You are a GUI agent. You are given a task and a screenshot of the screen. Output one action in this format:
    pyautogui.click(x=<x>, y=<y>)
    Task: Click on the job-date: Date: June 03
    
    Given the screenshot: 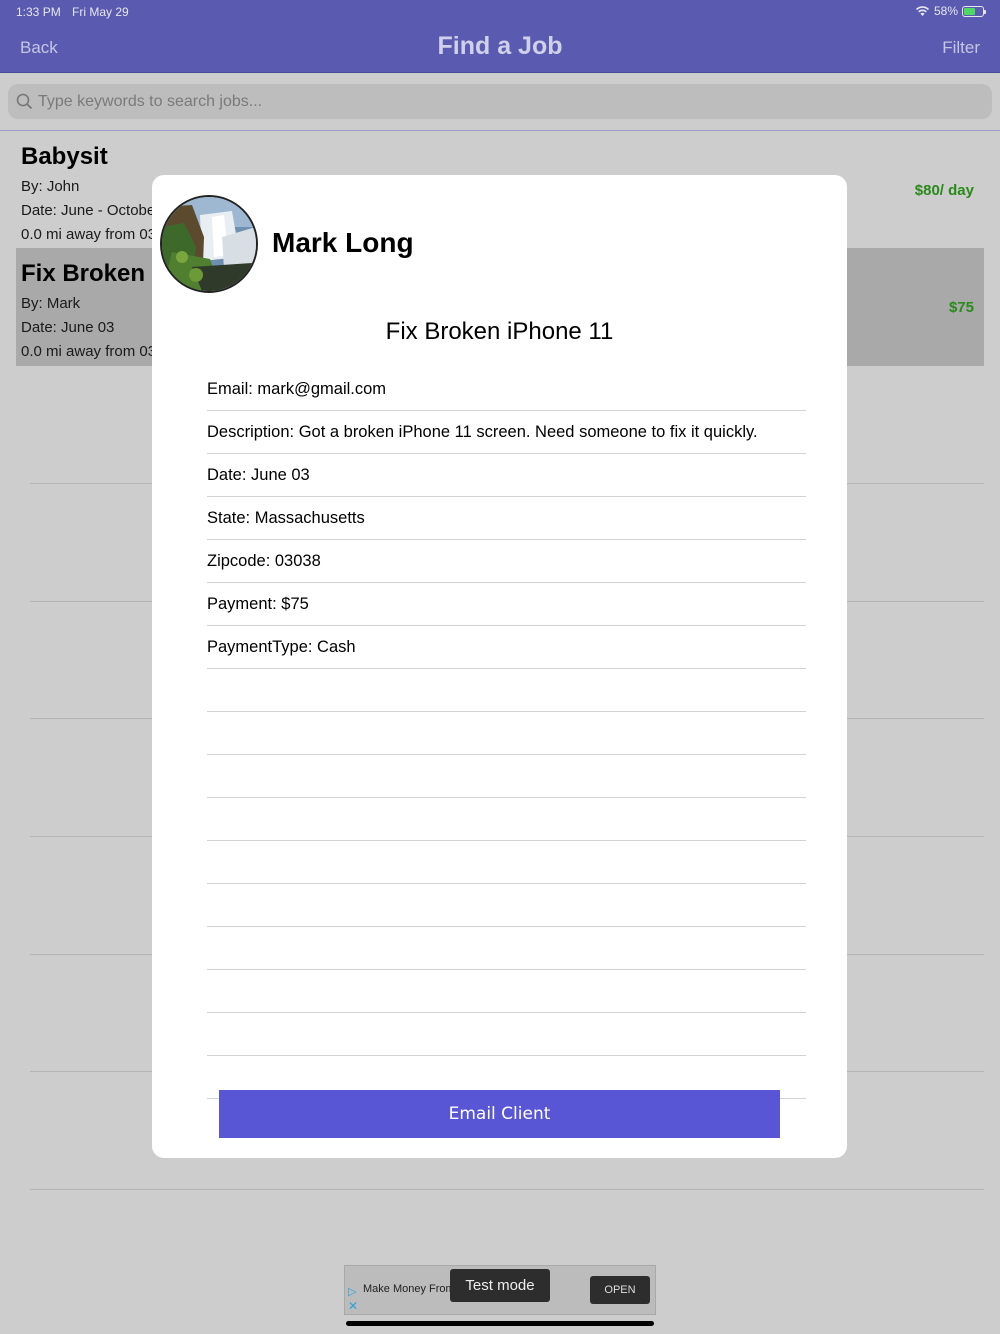 What is the action you would take?
    pyautogui.click(x=68, y=327)
    